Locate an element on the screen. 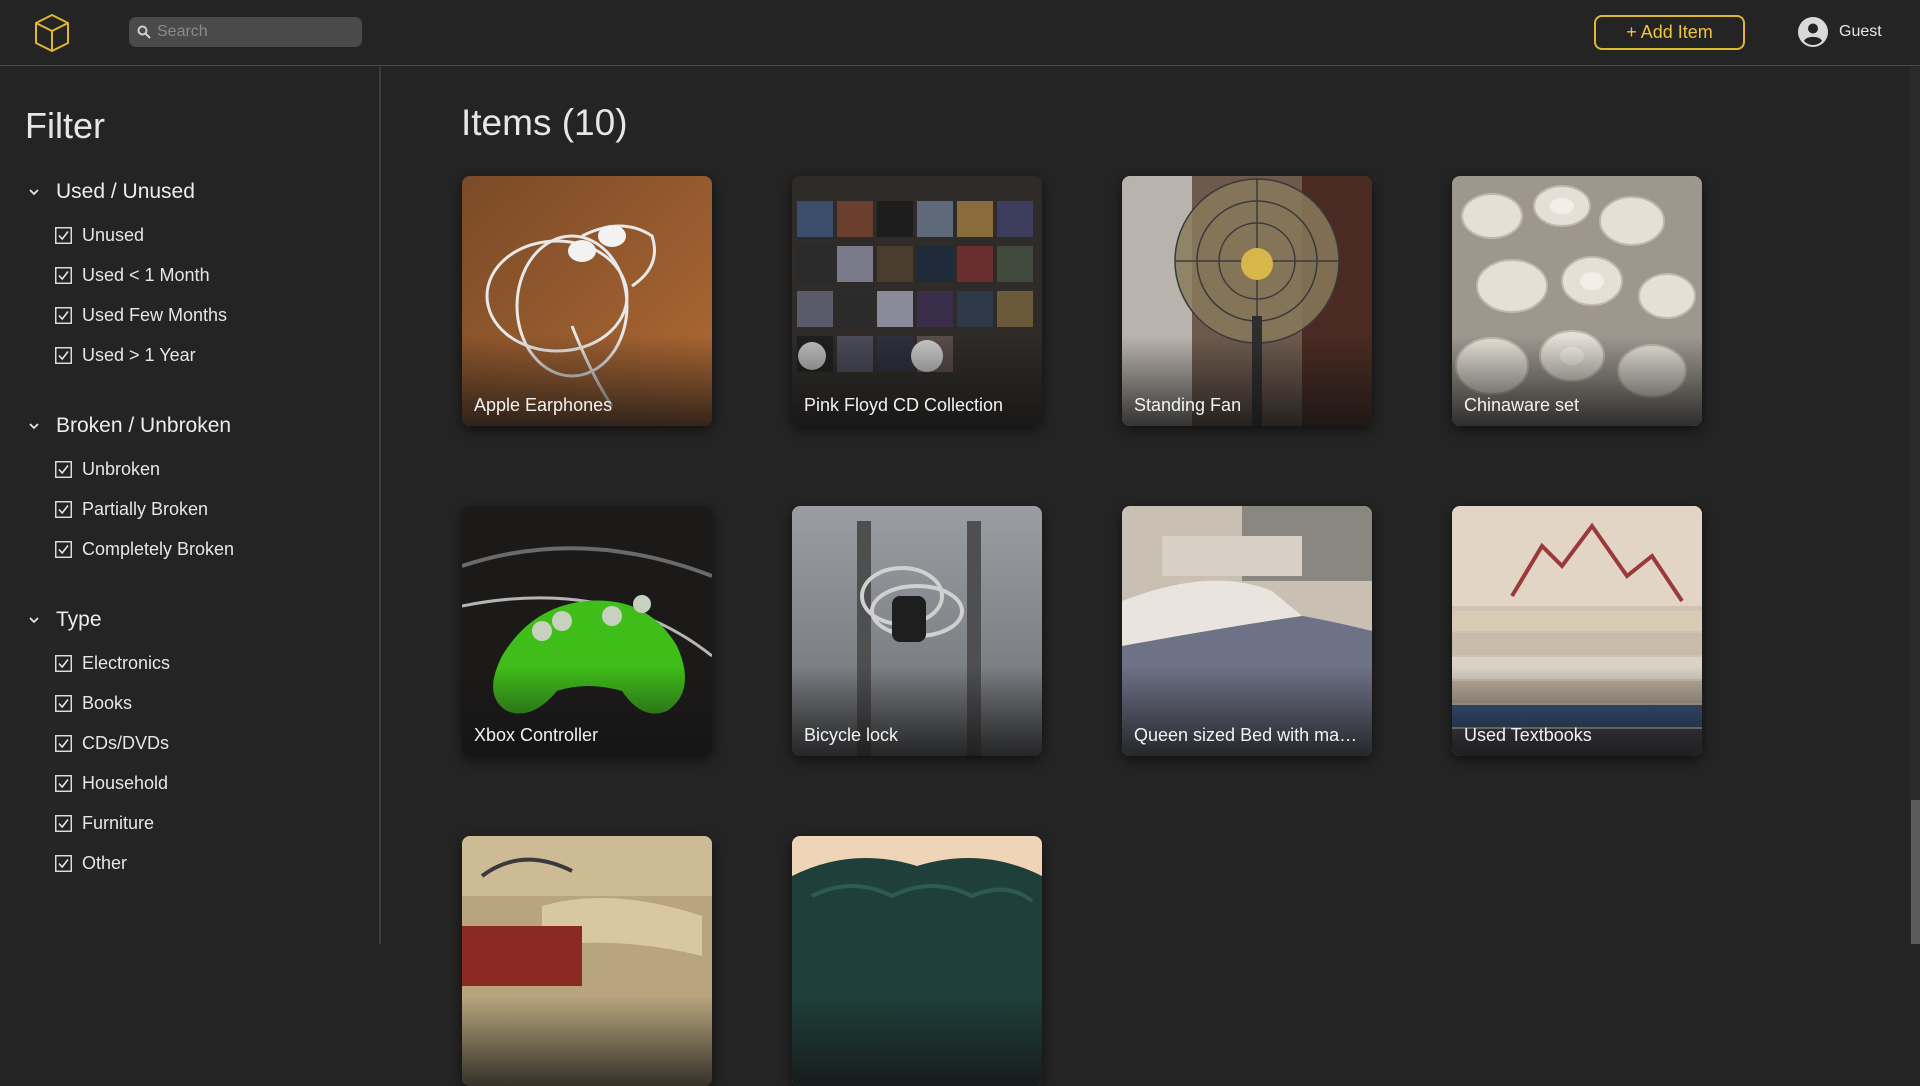 This screenshot has width=1920, height=1086. filter-option-label: CDs/DVDs is located at coordinates (126, 742).